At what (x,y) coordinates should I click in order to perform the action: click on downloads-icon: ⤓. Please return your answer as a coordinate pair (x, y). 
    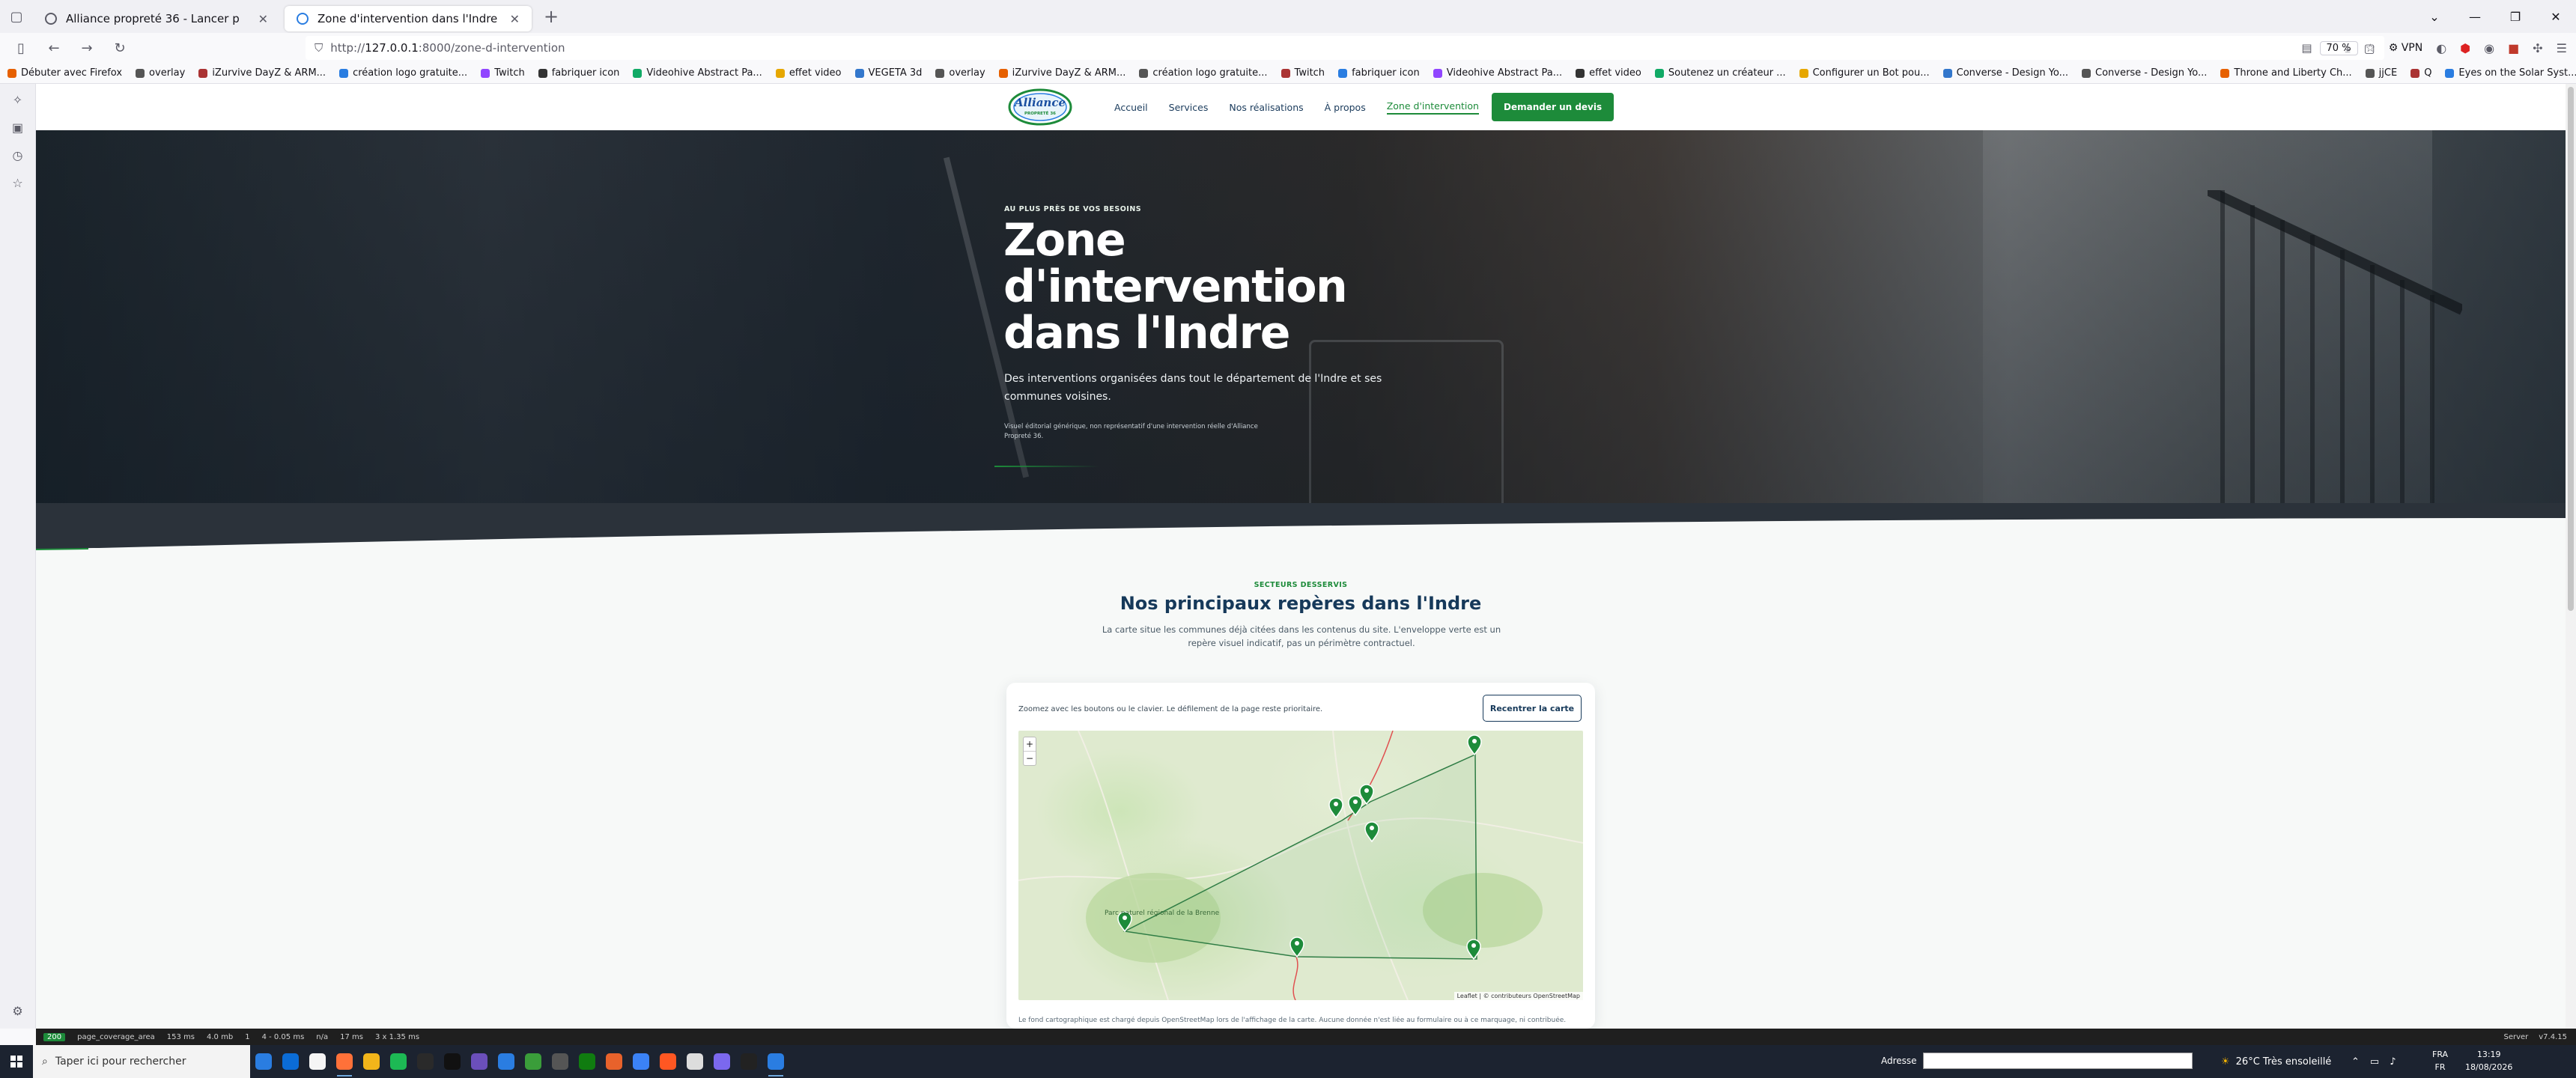
    Looking at the image, I should click on (2348, 47).